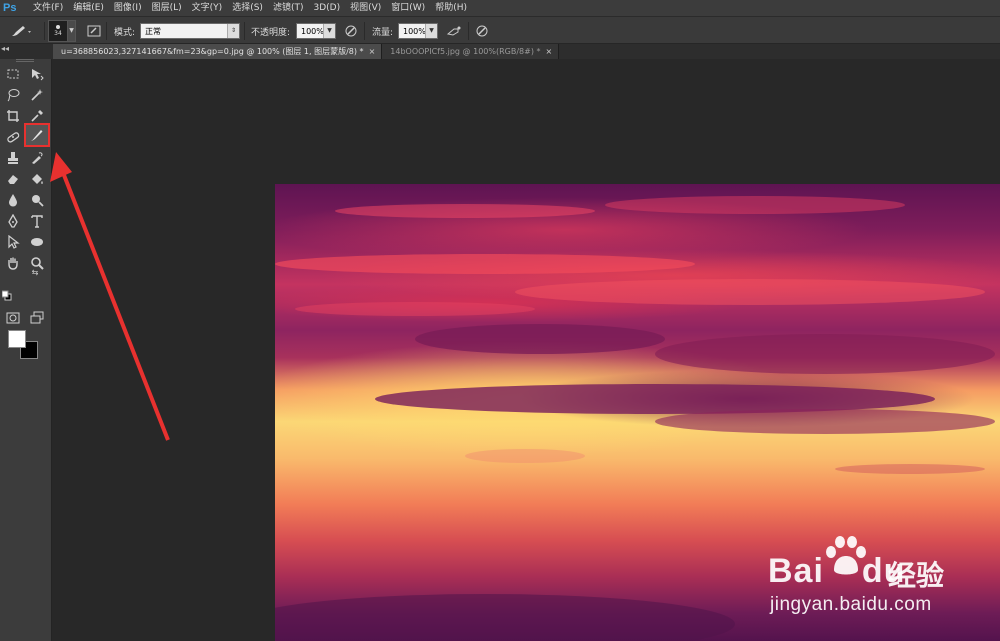  What do you see at coordinates (125, 32) in the screenshot?
I see `mode-label: 模式:` at bounding box center [125, 32].